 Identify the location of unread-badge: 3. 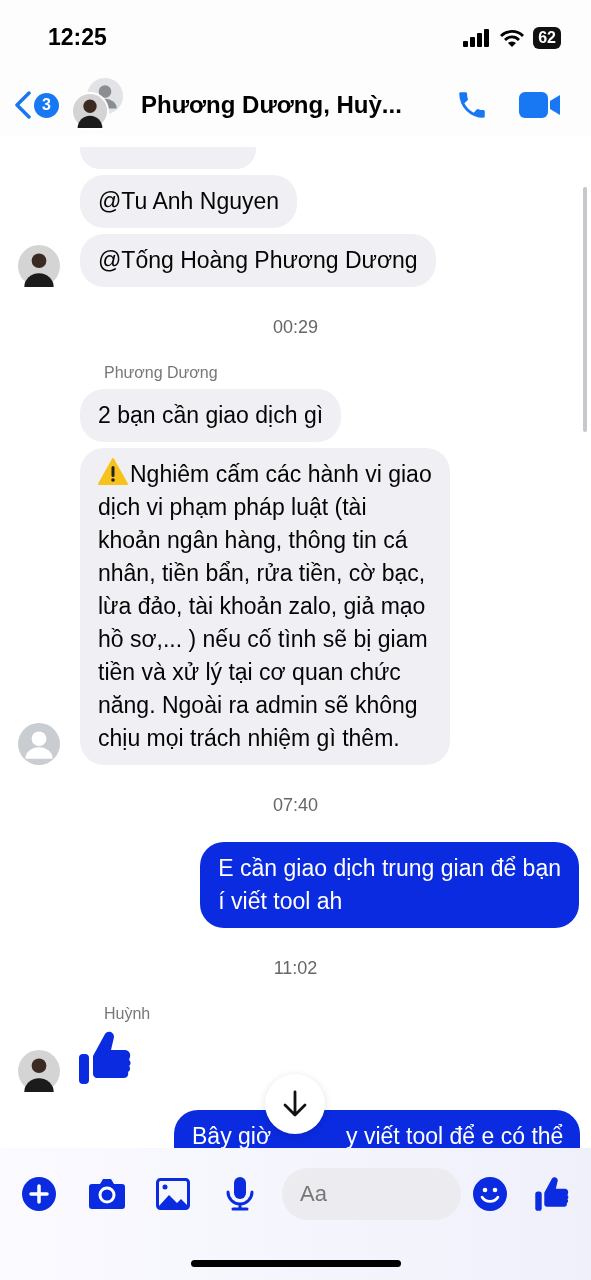
(46, 105).